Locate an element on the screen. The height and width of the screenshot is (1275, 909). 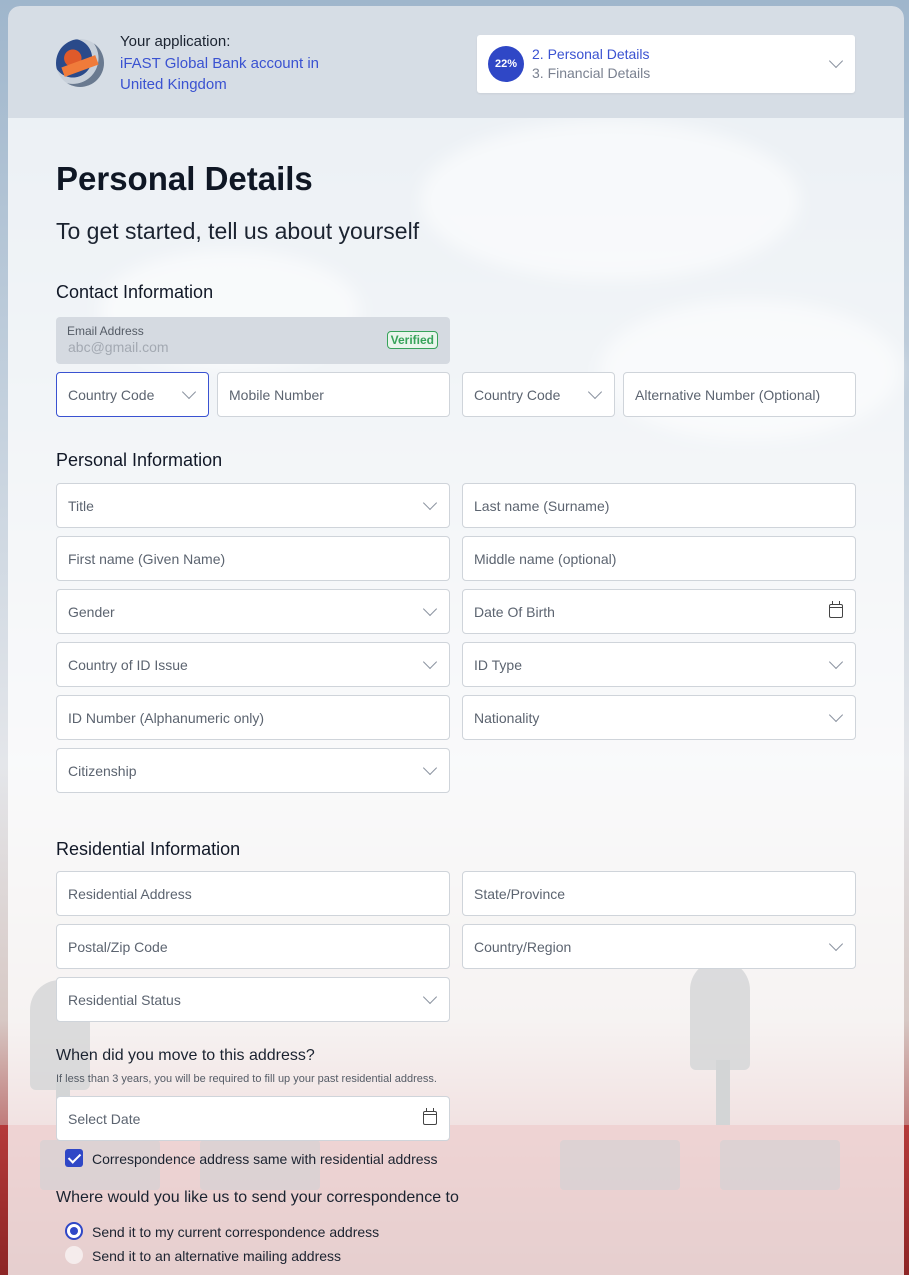
title-select: Title is located at coordinates (253, 505).